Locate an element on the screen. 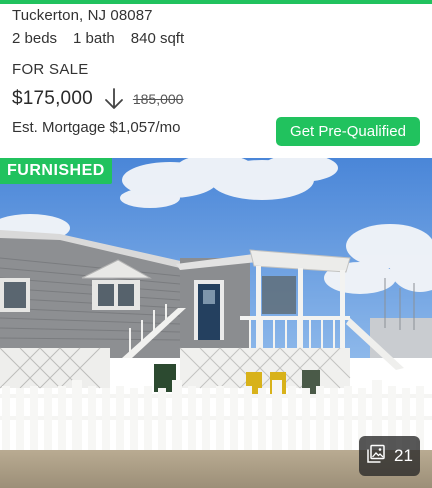  previous-price: 185,000 is located at coordinates (158, 99).